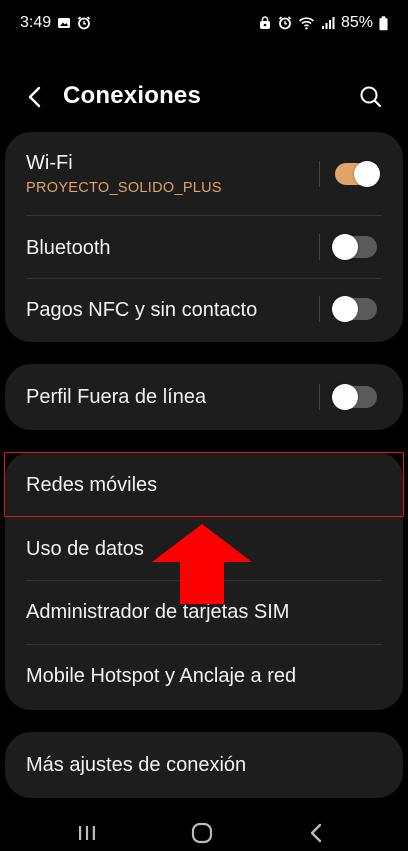  Describe the element at coordinates (204, 23) in the screenshot. I see `status-bar: 3:49 85%` at that location.